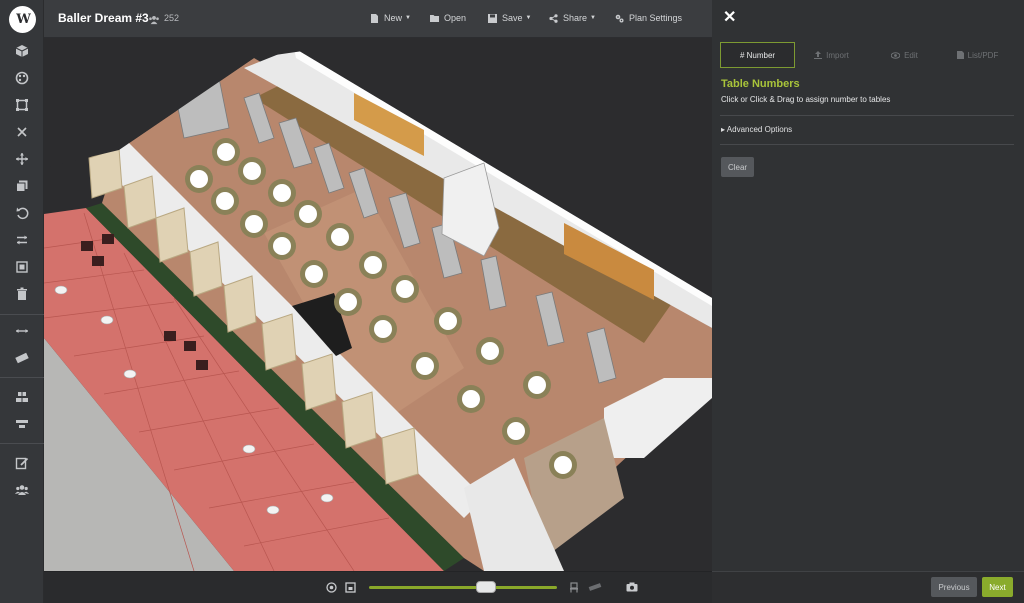 The height and width of the screenshot is (603, 1024). What do you see at coordinates (553, 18) in the screenshot?
I see `share-icon` at bounding box center [553, 18].